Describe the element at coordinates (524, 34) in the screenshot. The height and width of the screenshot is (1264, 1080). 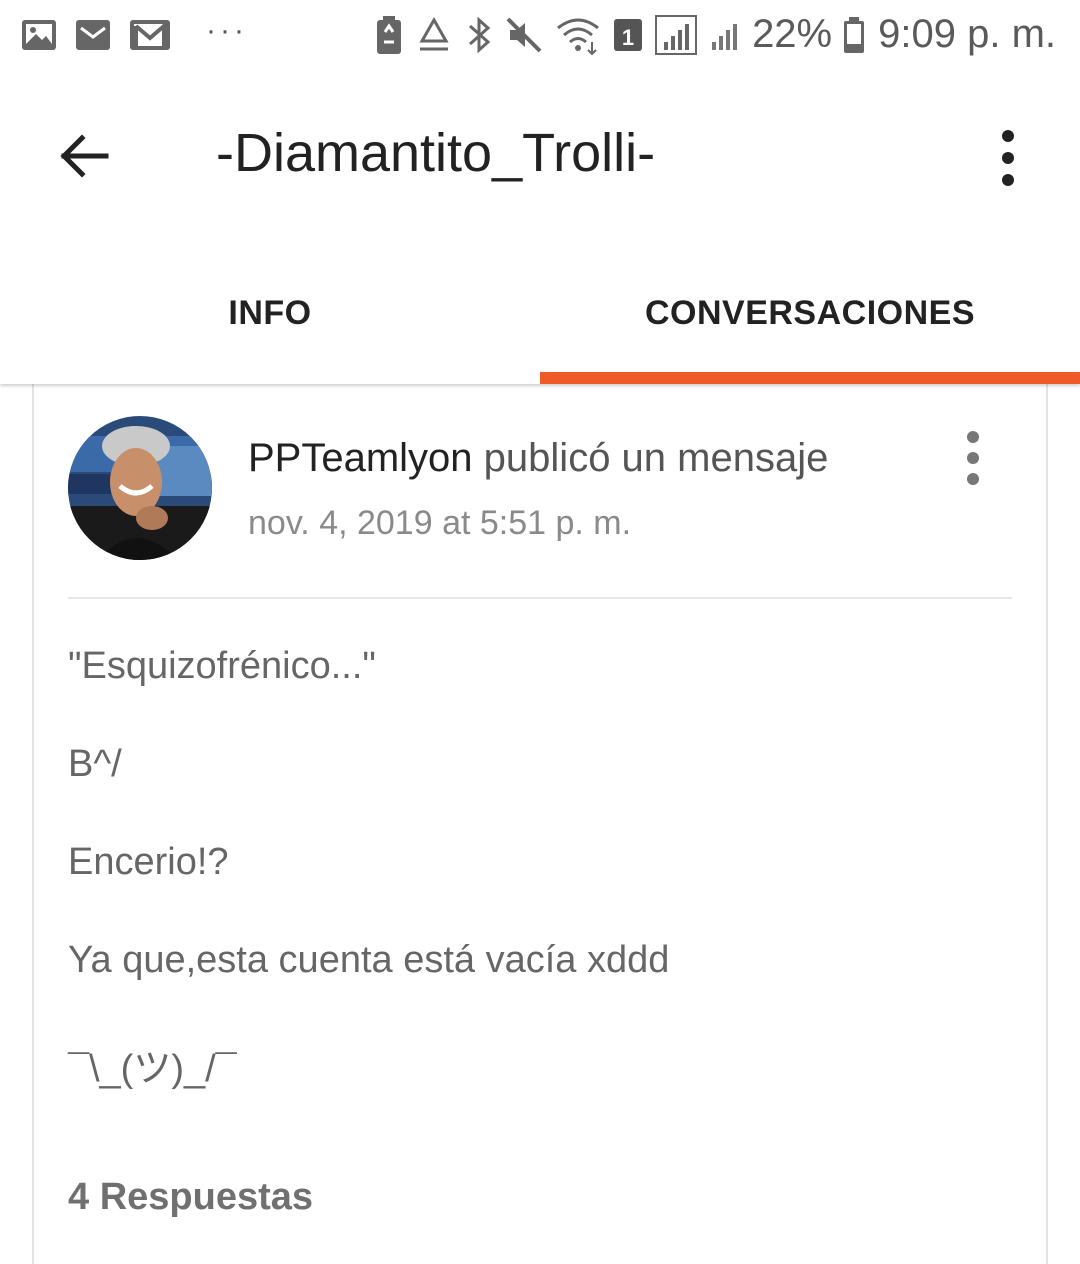
I see `mute-icon` at that location.